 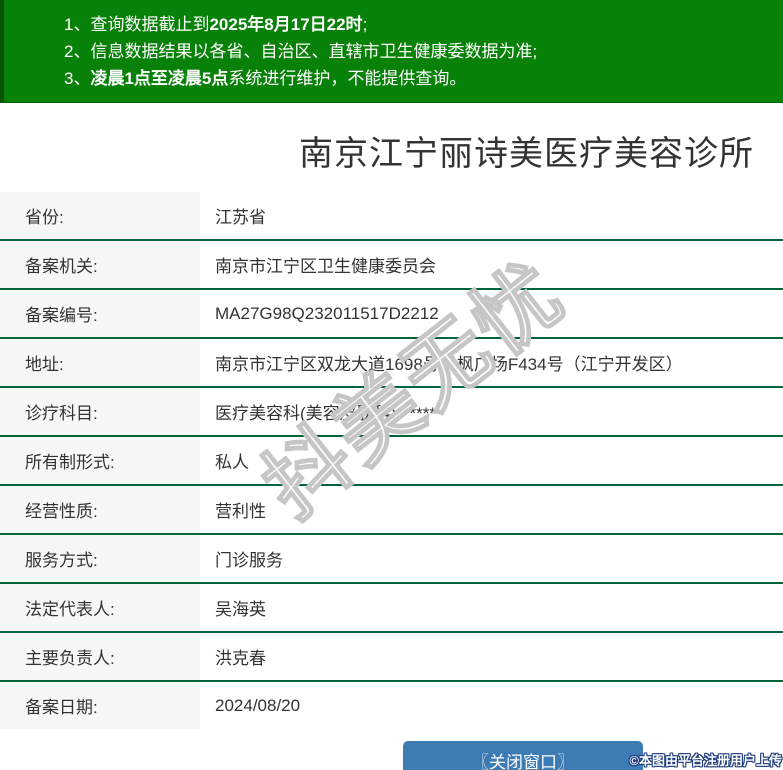 What do you see at coordinates (705, 760) in the screenshot?
I see `credit-watermark: ©本图由平台注册用户上传` at bounding box center [705, 760].